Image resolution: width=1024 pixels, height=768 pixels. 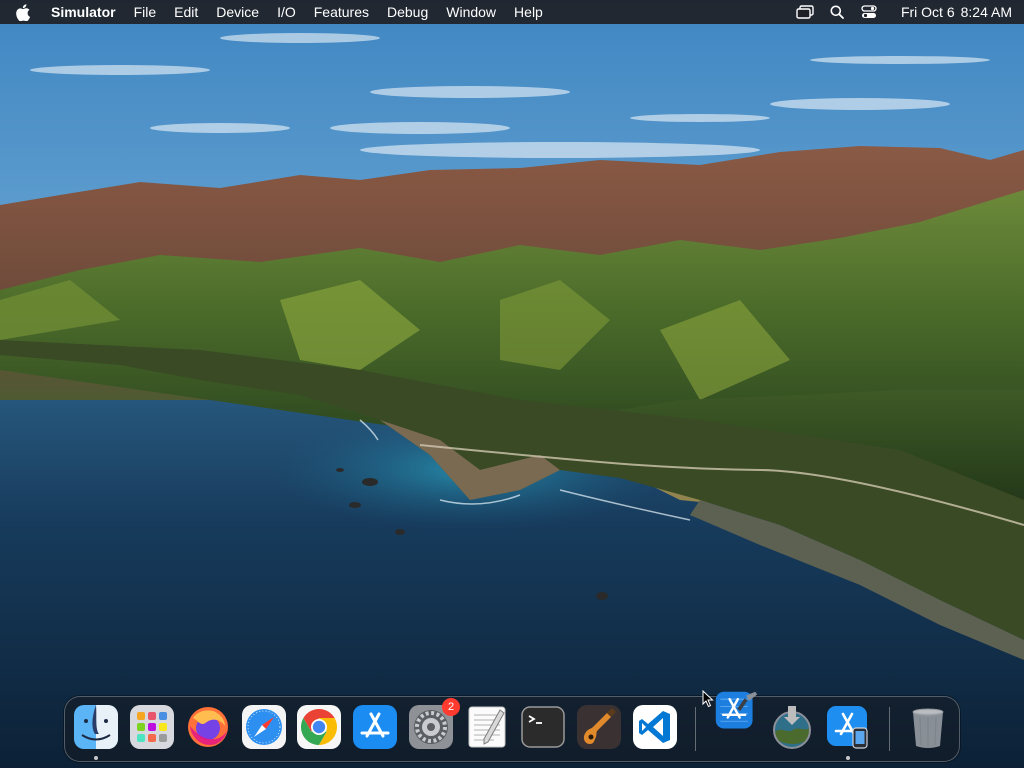 I want to click on dock-safari, so click(x=264, y=727).